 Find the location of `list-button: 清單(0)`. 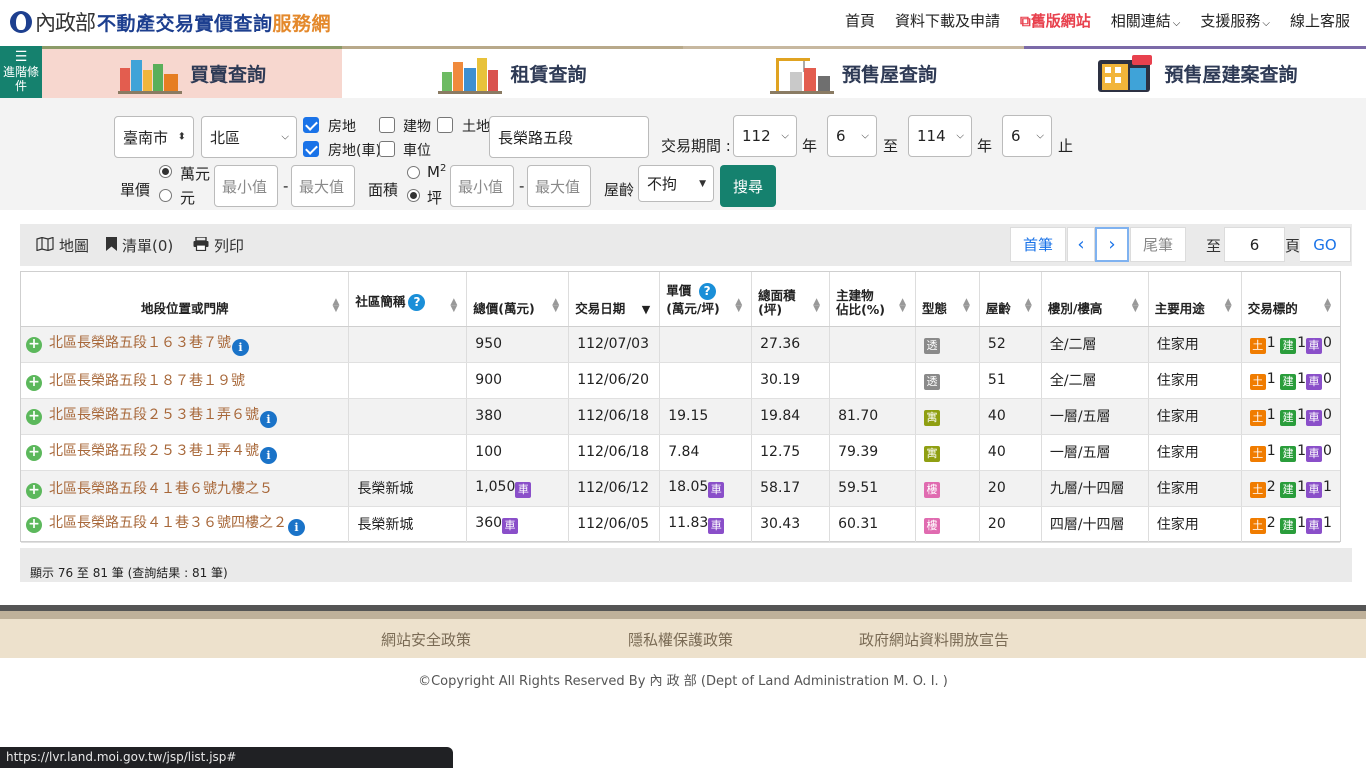

list-button: 清單(0) is located at coordinates (139, 245).